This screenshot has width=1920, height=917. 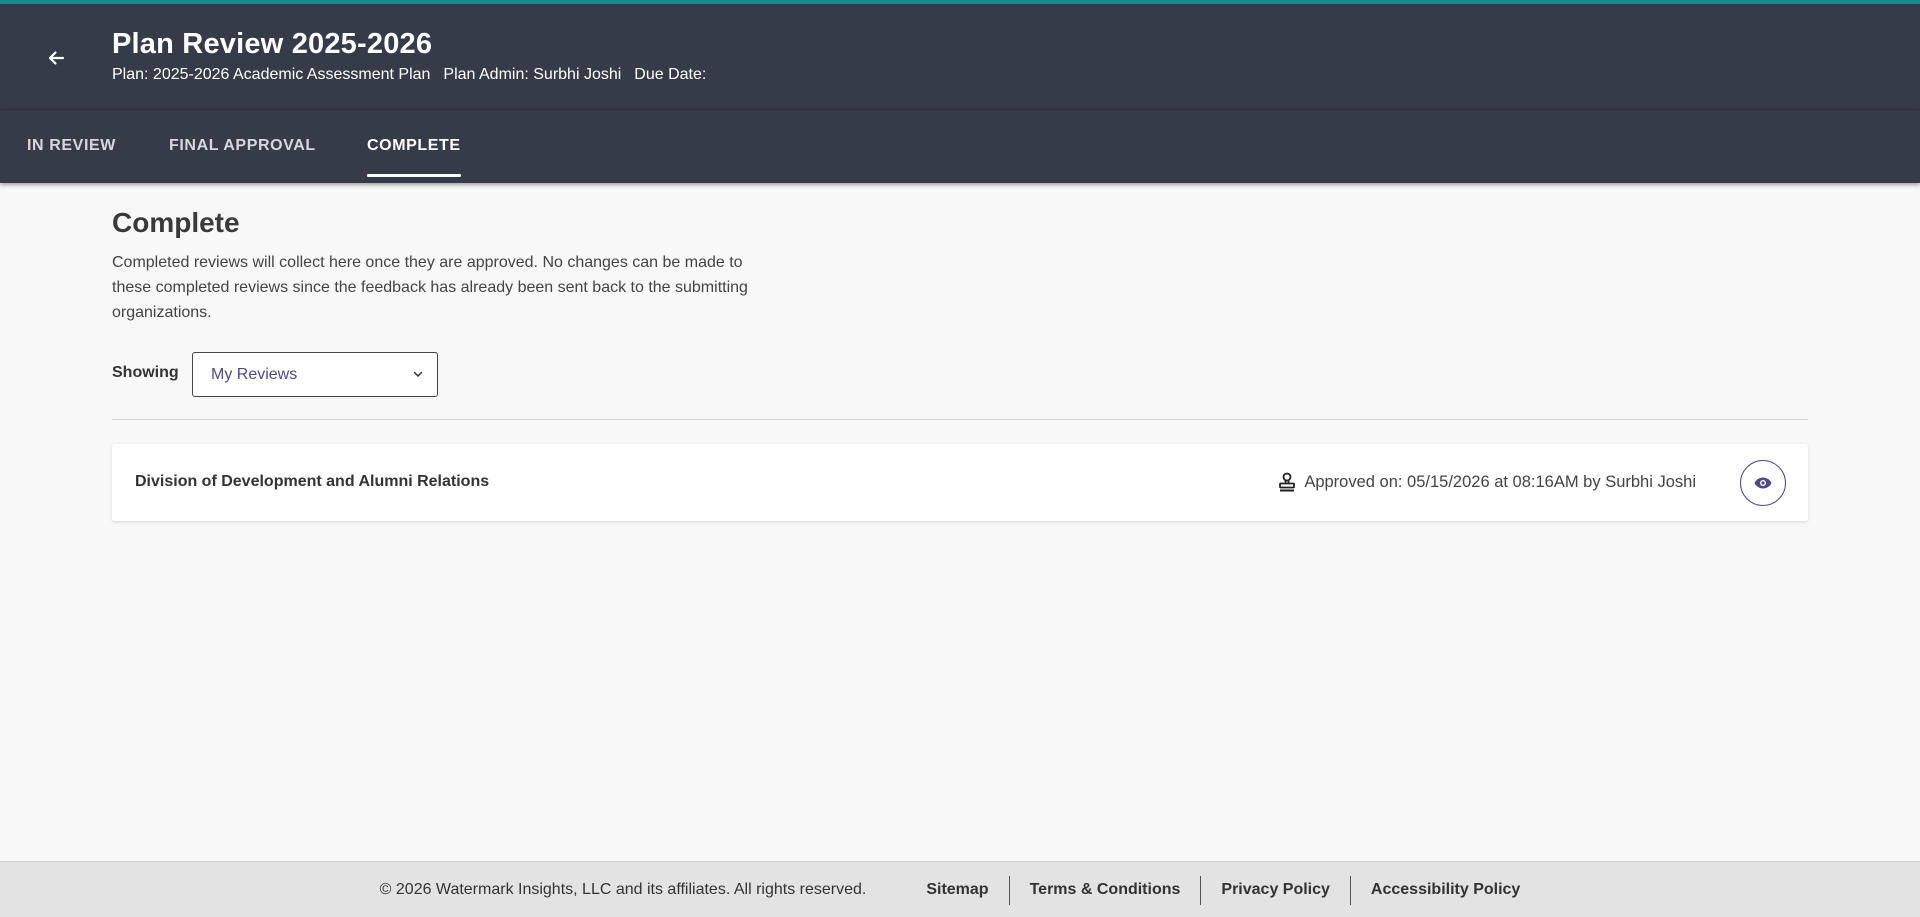 I want to click on due-date: Due Date:, so click(x=670, y=74).